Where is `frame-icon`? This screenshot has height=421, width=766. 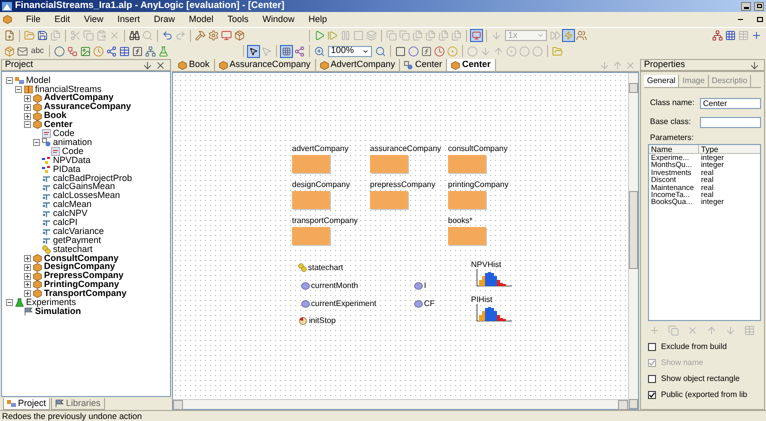
frame-icon is located at coordinates (400, 51).